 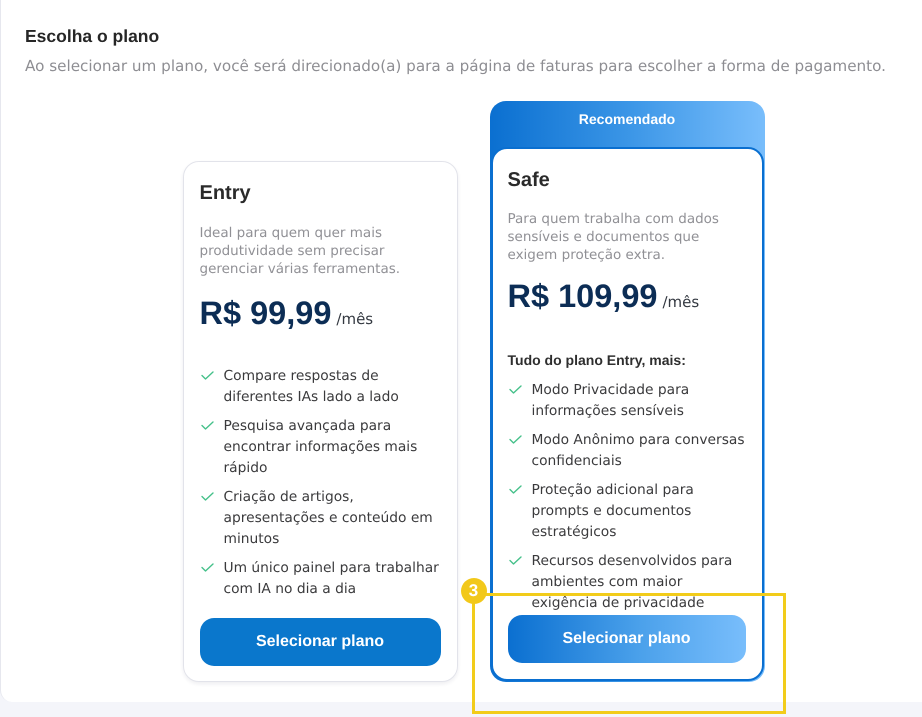 I want to click on page-subtitle: Ao selecionar um plano, você será direcionado(a) para a página de faturas para escolher a forma de pagamento., so click(x=456, y=66).